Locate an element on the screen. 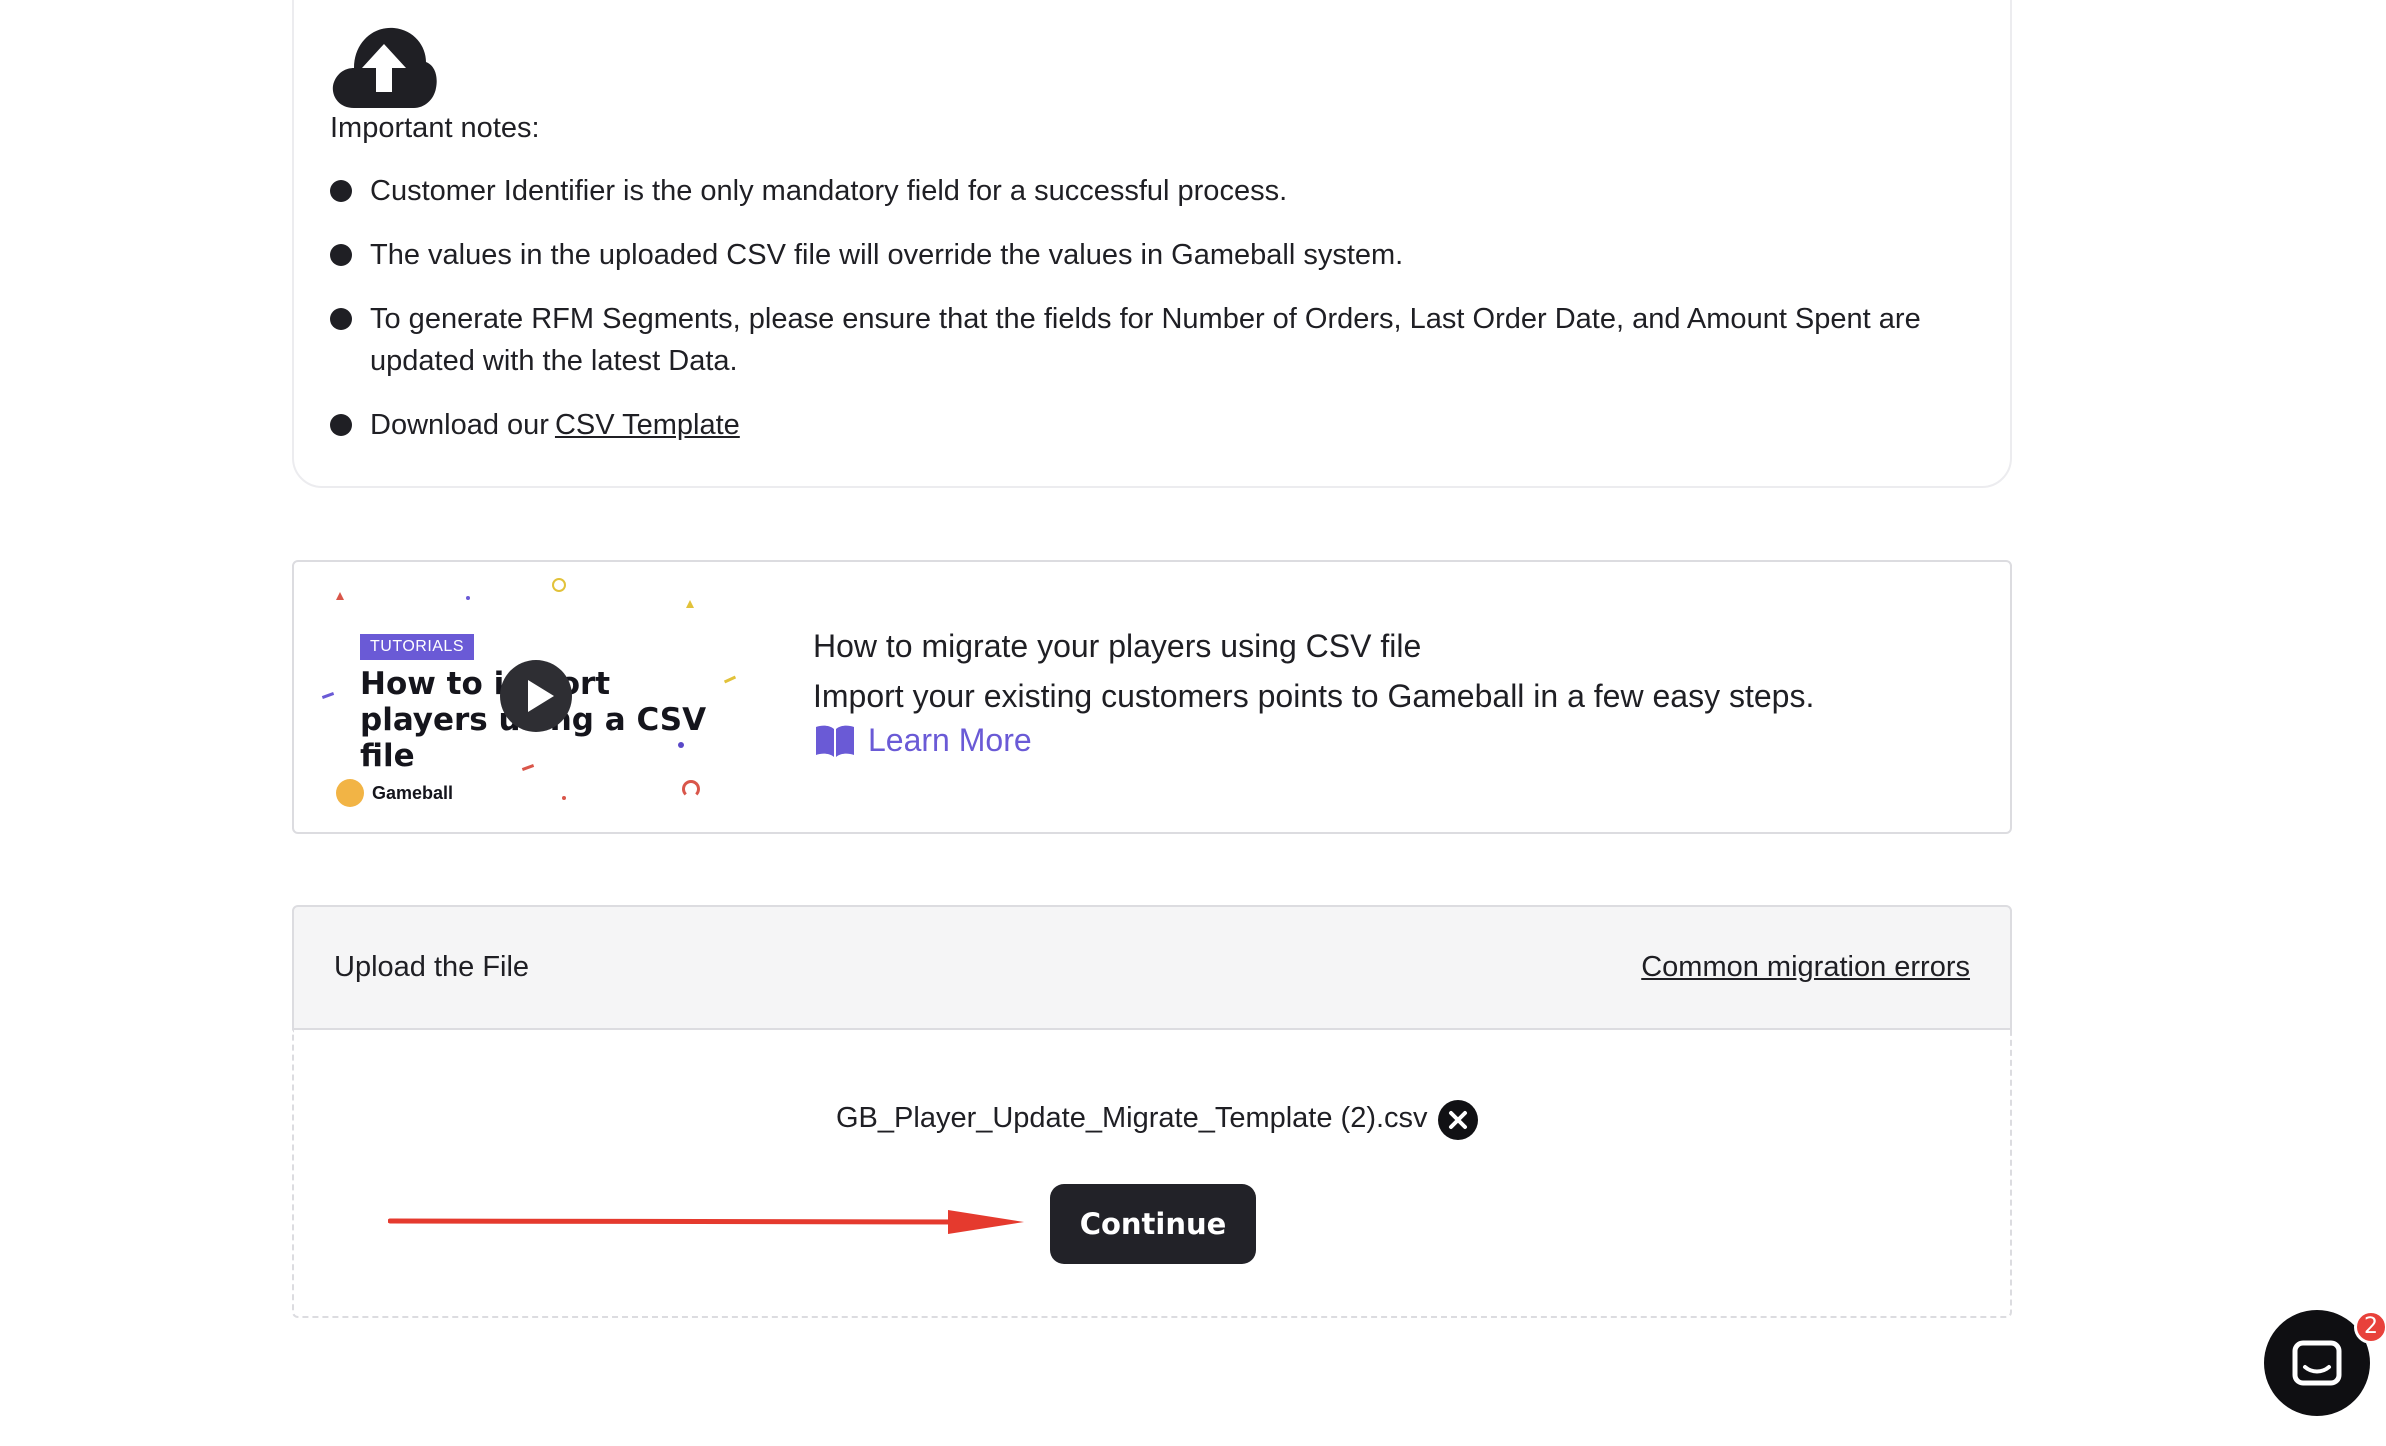 This screenshot has width=2386, height=1446. continue-button: Continue is located at coordinates (1153, 1224).